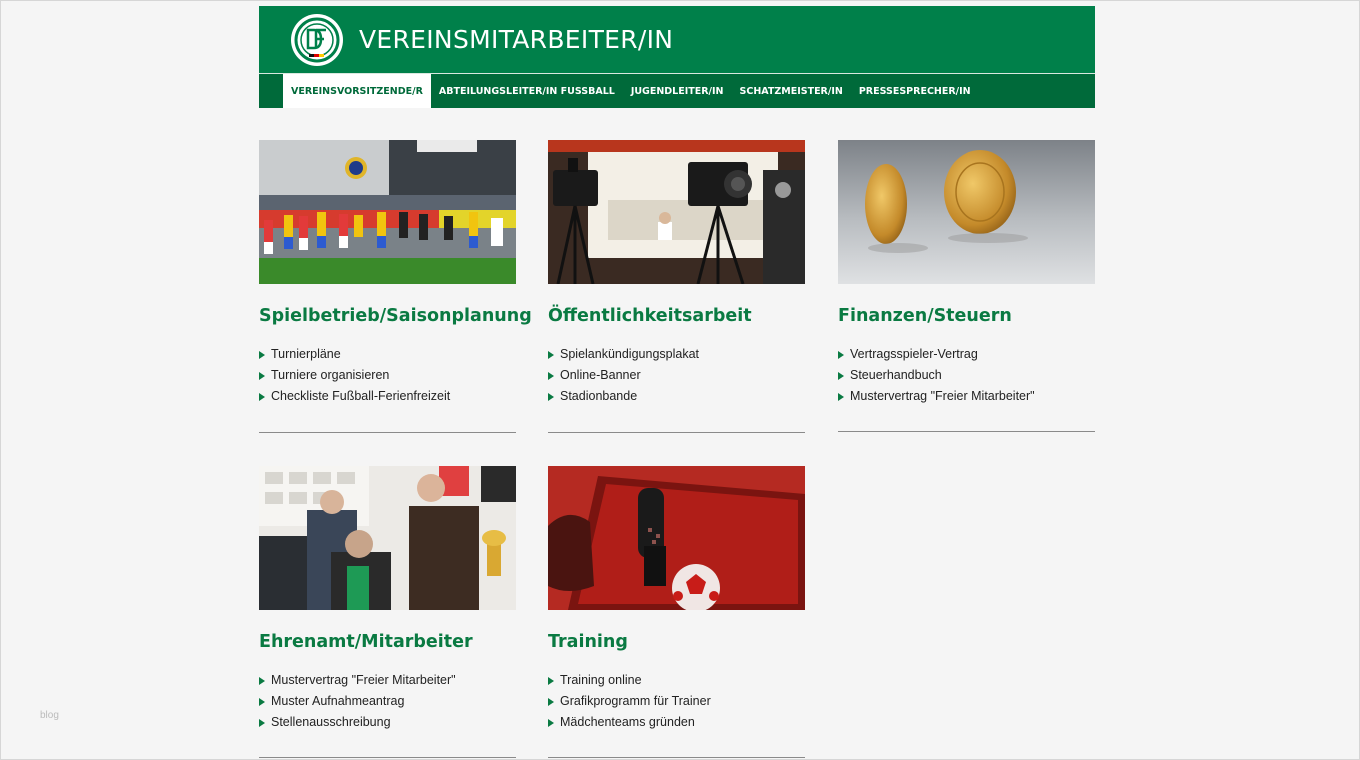 This screenshot has height=760, width=1360. Describe the element at coordinates (516, 39) in the screenshot. I see `page-title: VEREINSMITARBEITER/IN` at that location.